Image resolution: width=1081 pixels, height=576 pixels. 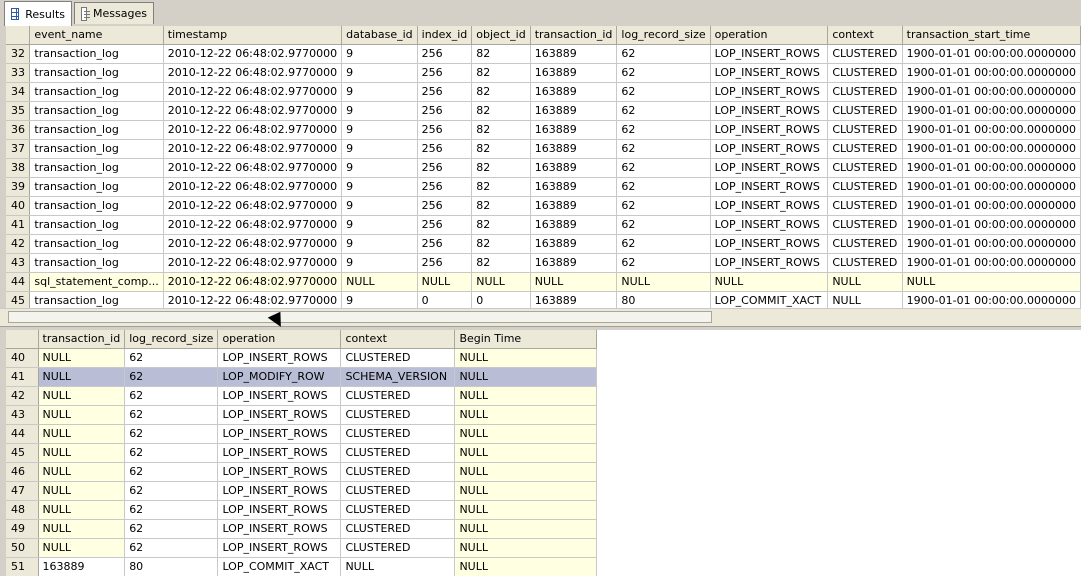 I want to click on column-header: transaction_id, so click(x=574, y=35).